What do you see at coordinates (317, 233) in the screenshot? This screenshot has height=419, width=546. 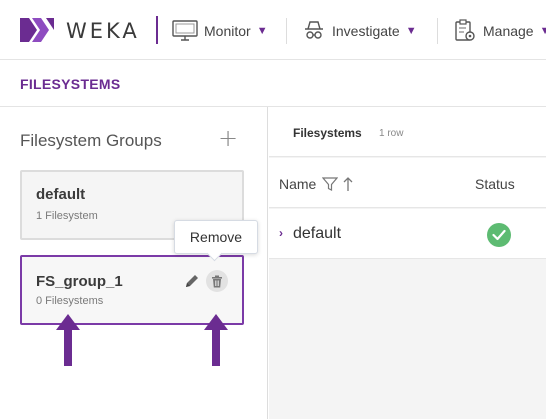 I see `filesystem-name: default` at bounding box center [317, 233].